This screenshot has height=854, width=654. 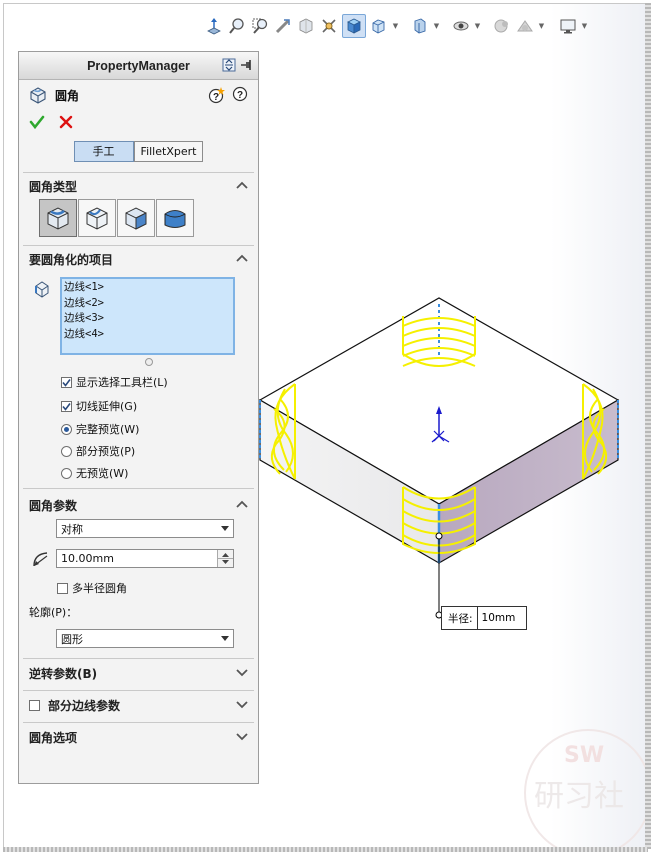 I want to click on profile-value: 圆形, so click(x=72, y=639).